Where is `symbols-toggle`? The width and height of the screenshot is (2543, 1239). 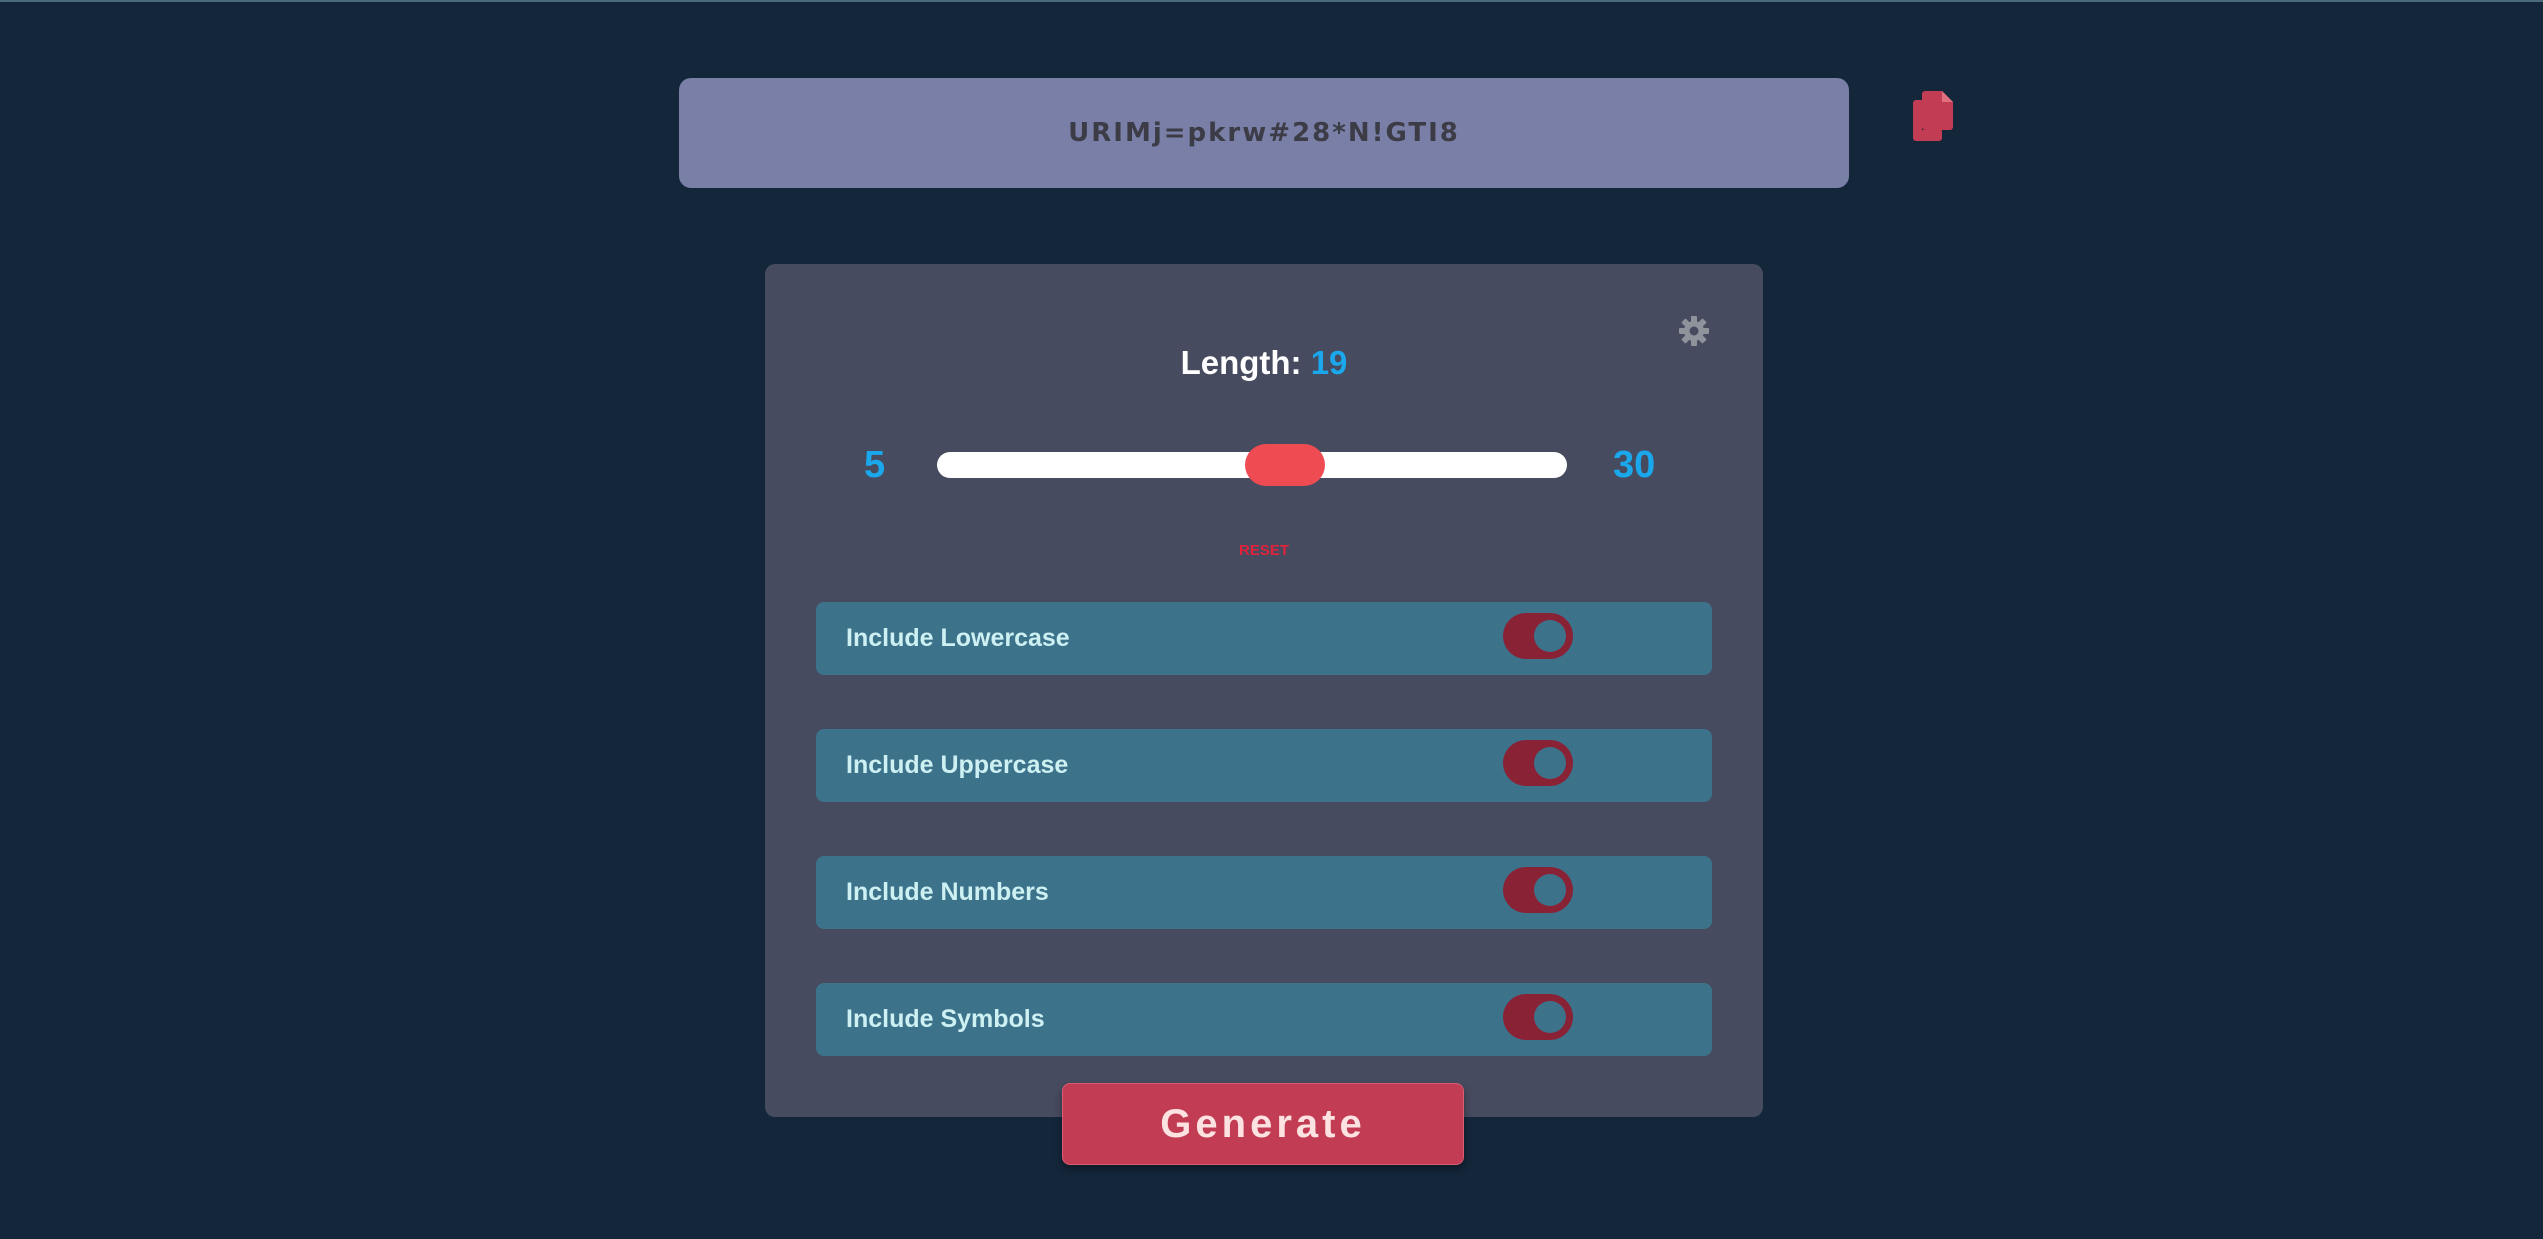
symbols-toggle is located at coordinates (1538, 1017).